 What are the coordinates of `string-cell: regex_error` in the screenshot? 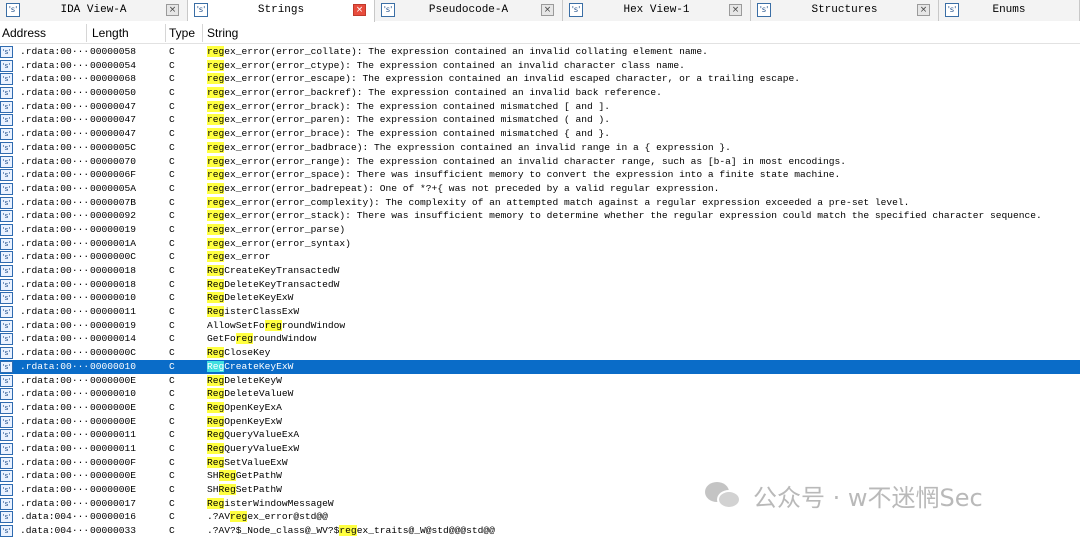 It's located at (643, 257).